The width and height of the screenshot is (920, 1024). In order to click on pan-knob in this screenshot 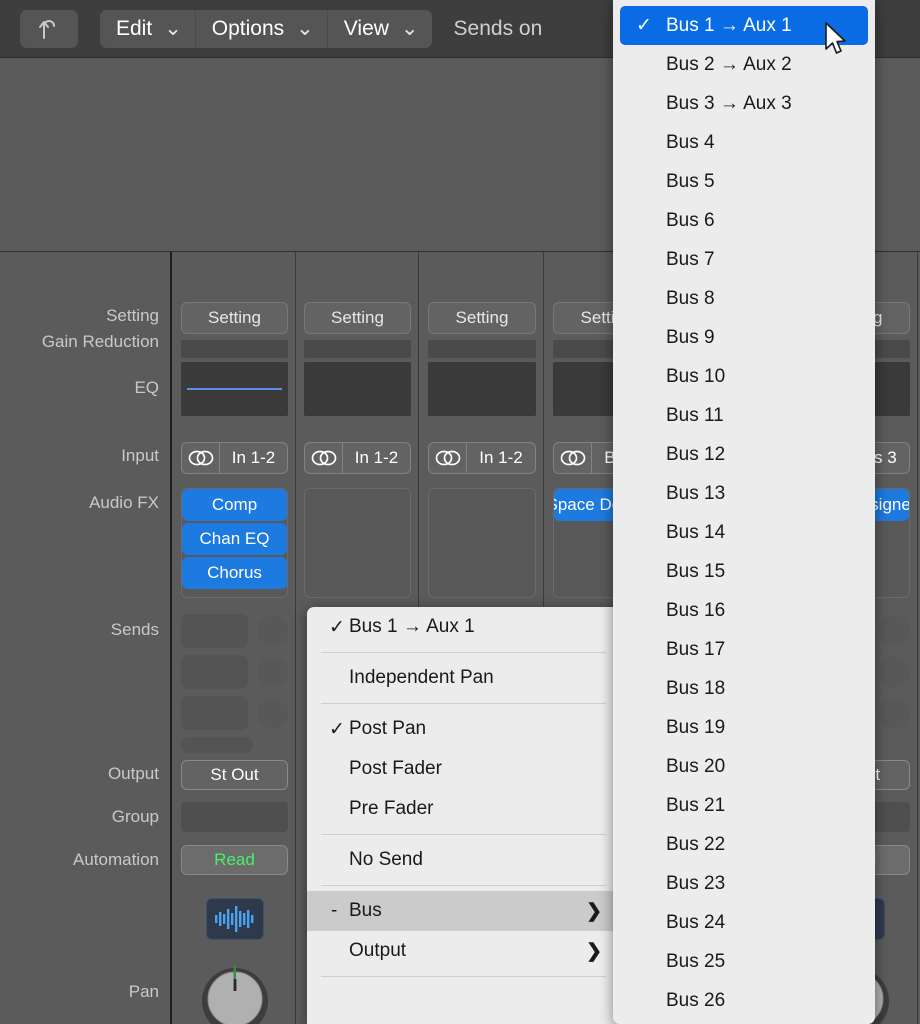, I will do `click(235, 991)`.